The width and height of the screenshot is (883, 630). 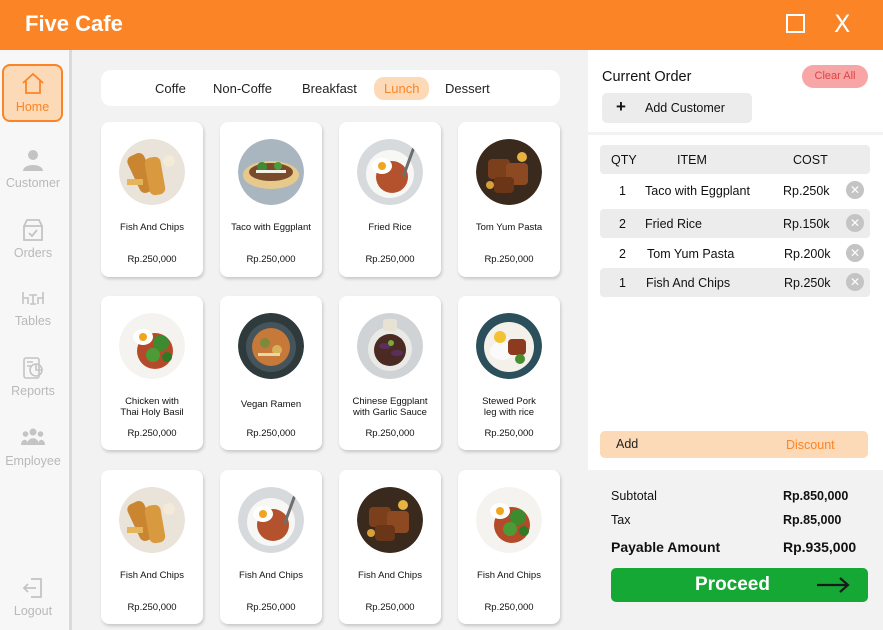 What do you see at coordinates (33, 611) in the screenshot?
I see `sidebar-item-label: Logout` at bounding box center [33, 611].